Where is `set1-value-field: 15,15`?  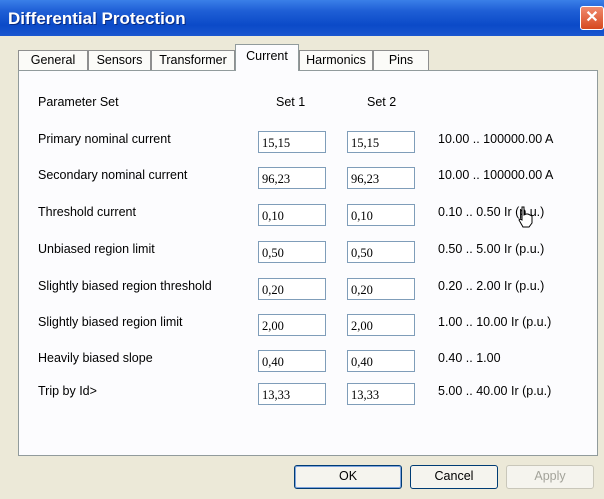
set1-value-field: 15,15 is located at coordinates (292, 142).